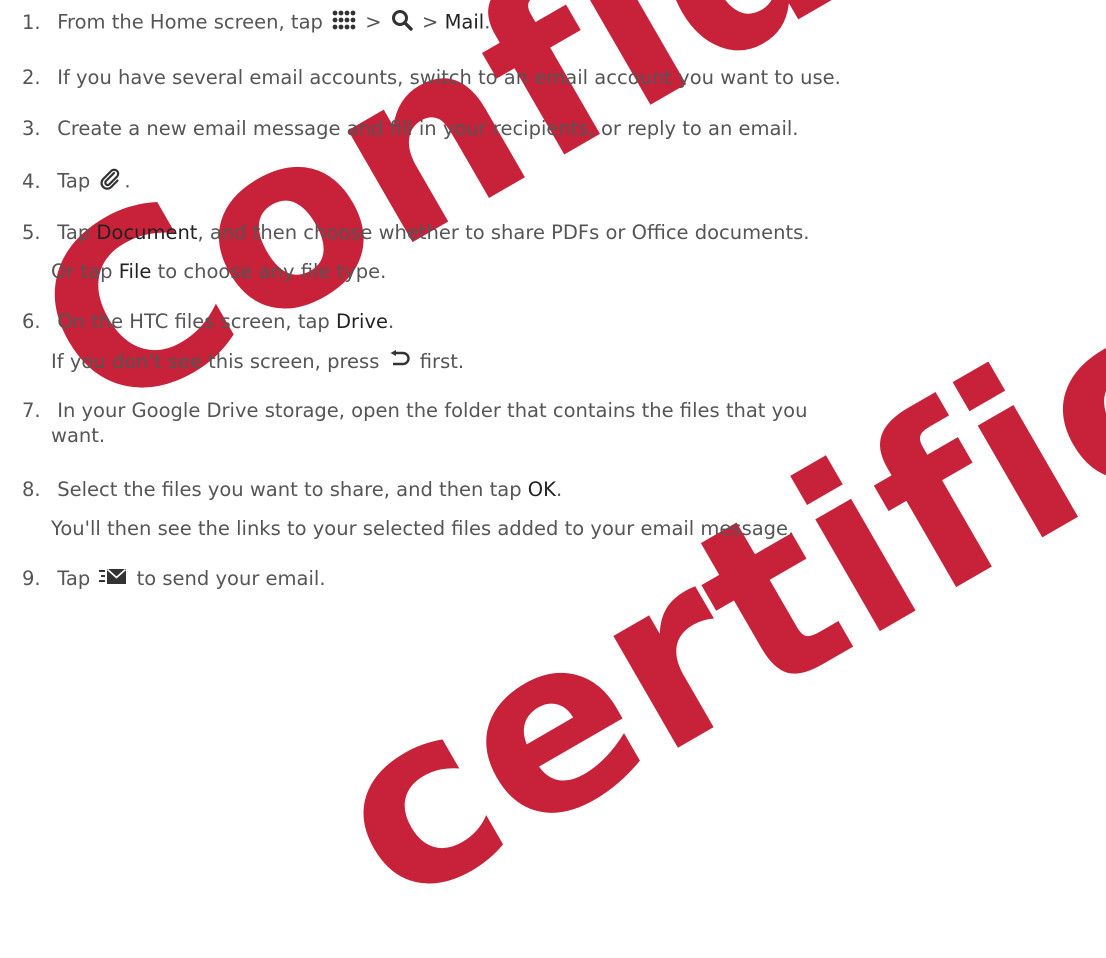  Describe the element at coordinates (31, 578) in the screenshot. I see `step-number: 9.` at that location.